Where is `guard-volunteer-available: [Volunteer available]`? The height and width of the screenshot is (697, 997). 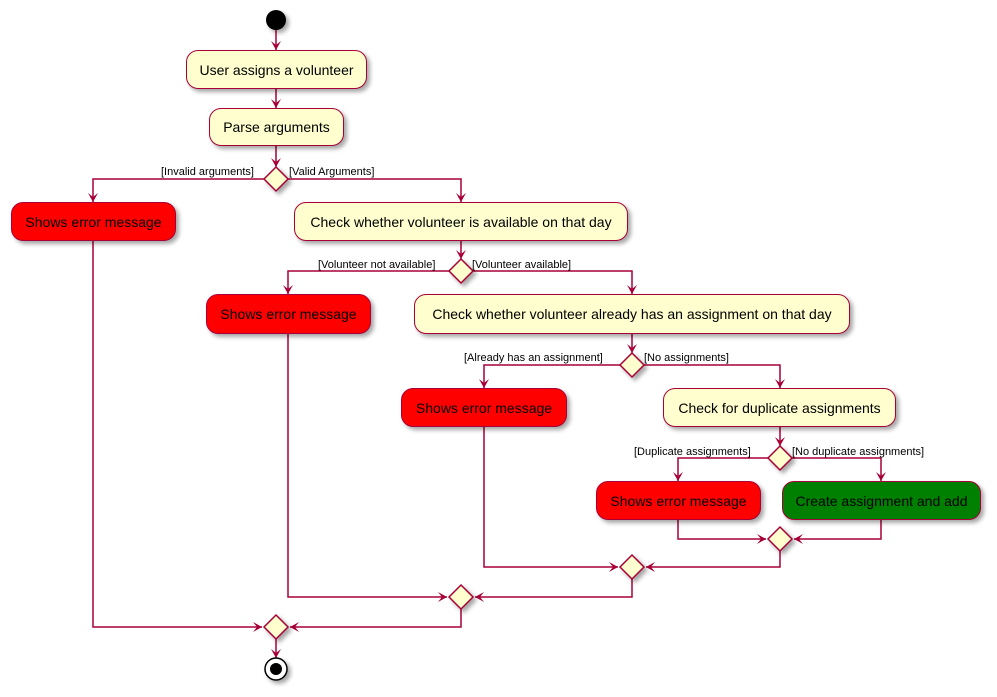
guard-volunteer-available: [Volunteer available] is located at coordinates (522, 265).